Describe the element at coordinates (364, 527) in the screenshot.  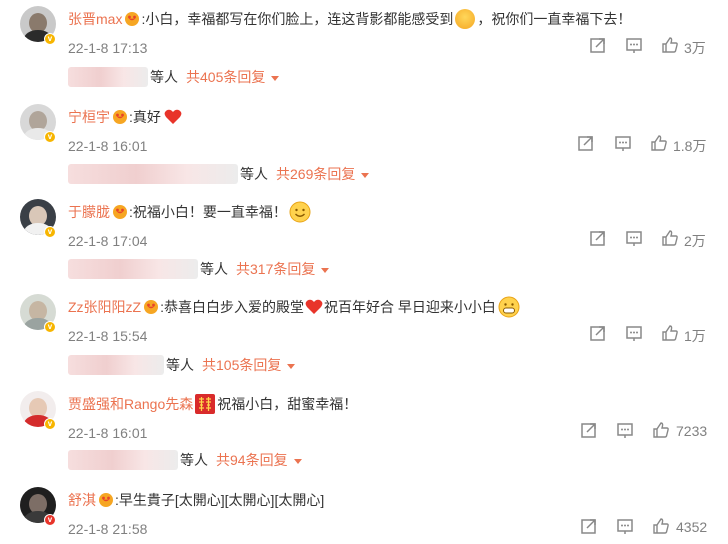
I see `action-bar: 4352` at that location.